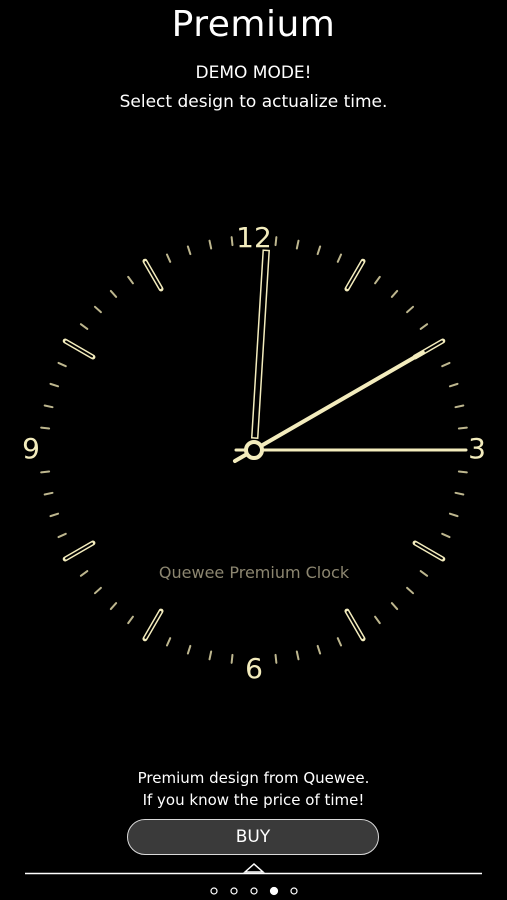 Image resolution: width=507 pixels, height=900 pixels. Describe the element at coordinates (254, 668) in the screenshot. I see `numeral-6: 6` at that location.